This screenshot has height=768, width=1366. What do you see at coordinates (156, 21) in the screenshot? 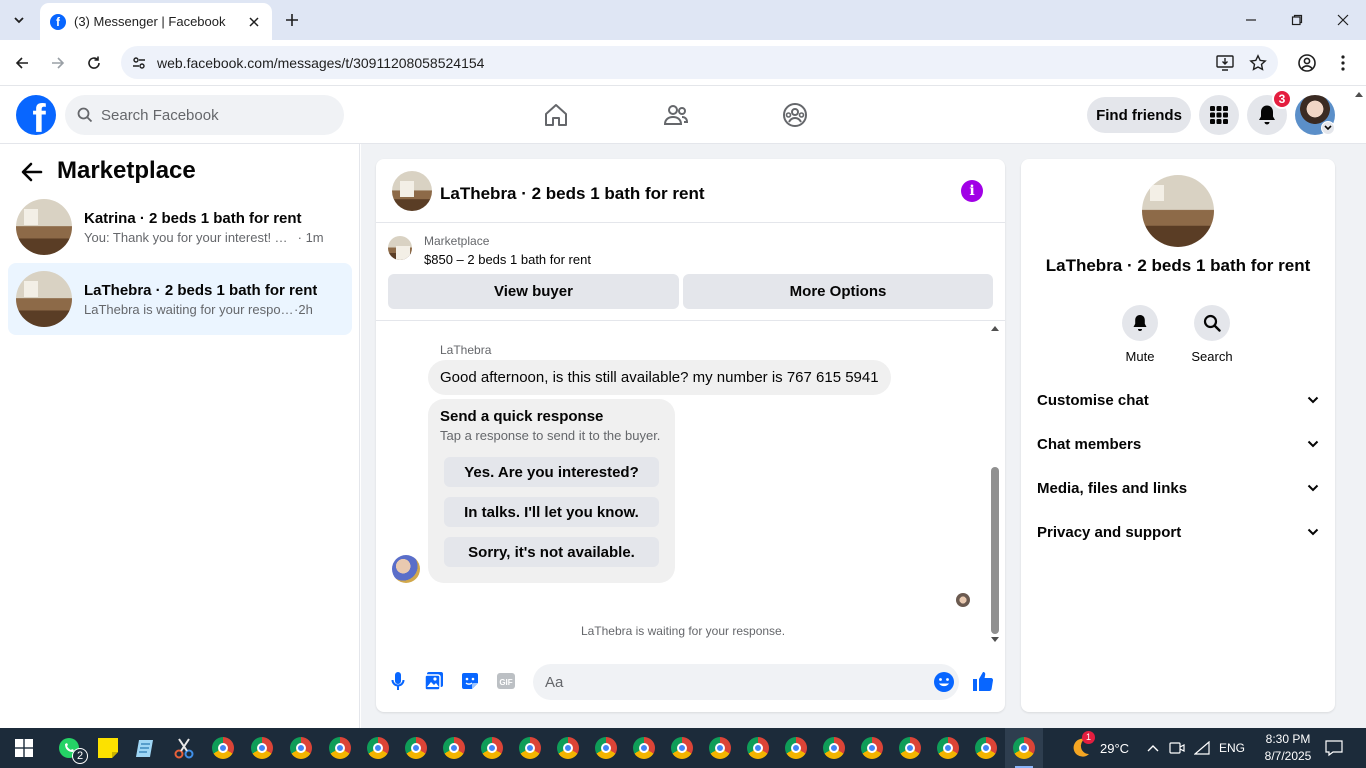
I see `browser-tab: f (3) Messenger | Facebook` at bounding box center [156, 21].